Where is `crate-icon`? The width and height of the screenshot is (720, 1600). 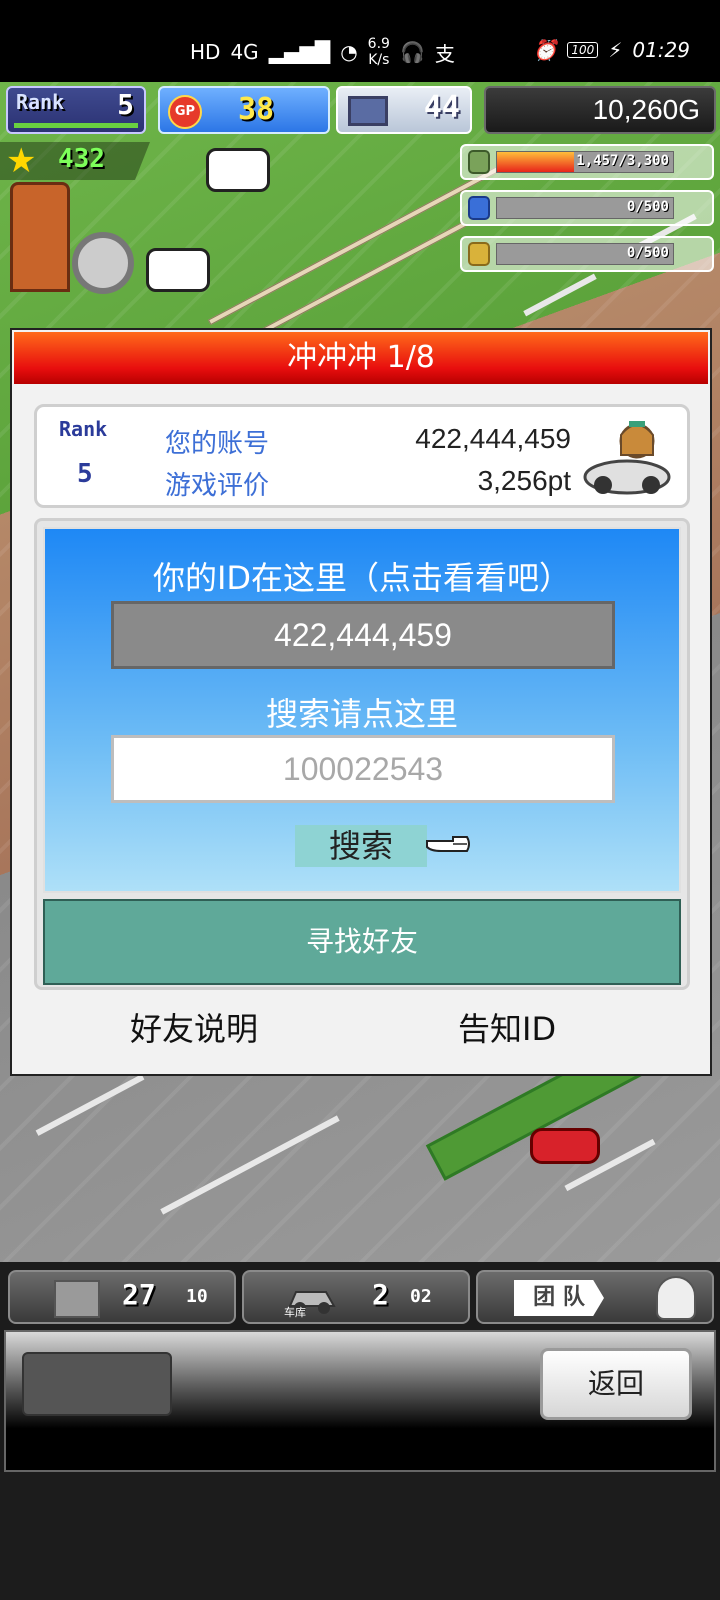
crate-icon is located at coordinates (77, 1299).